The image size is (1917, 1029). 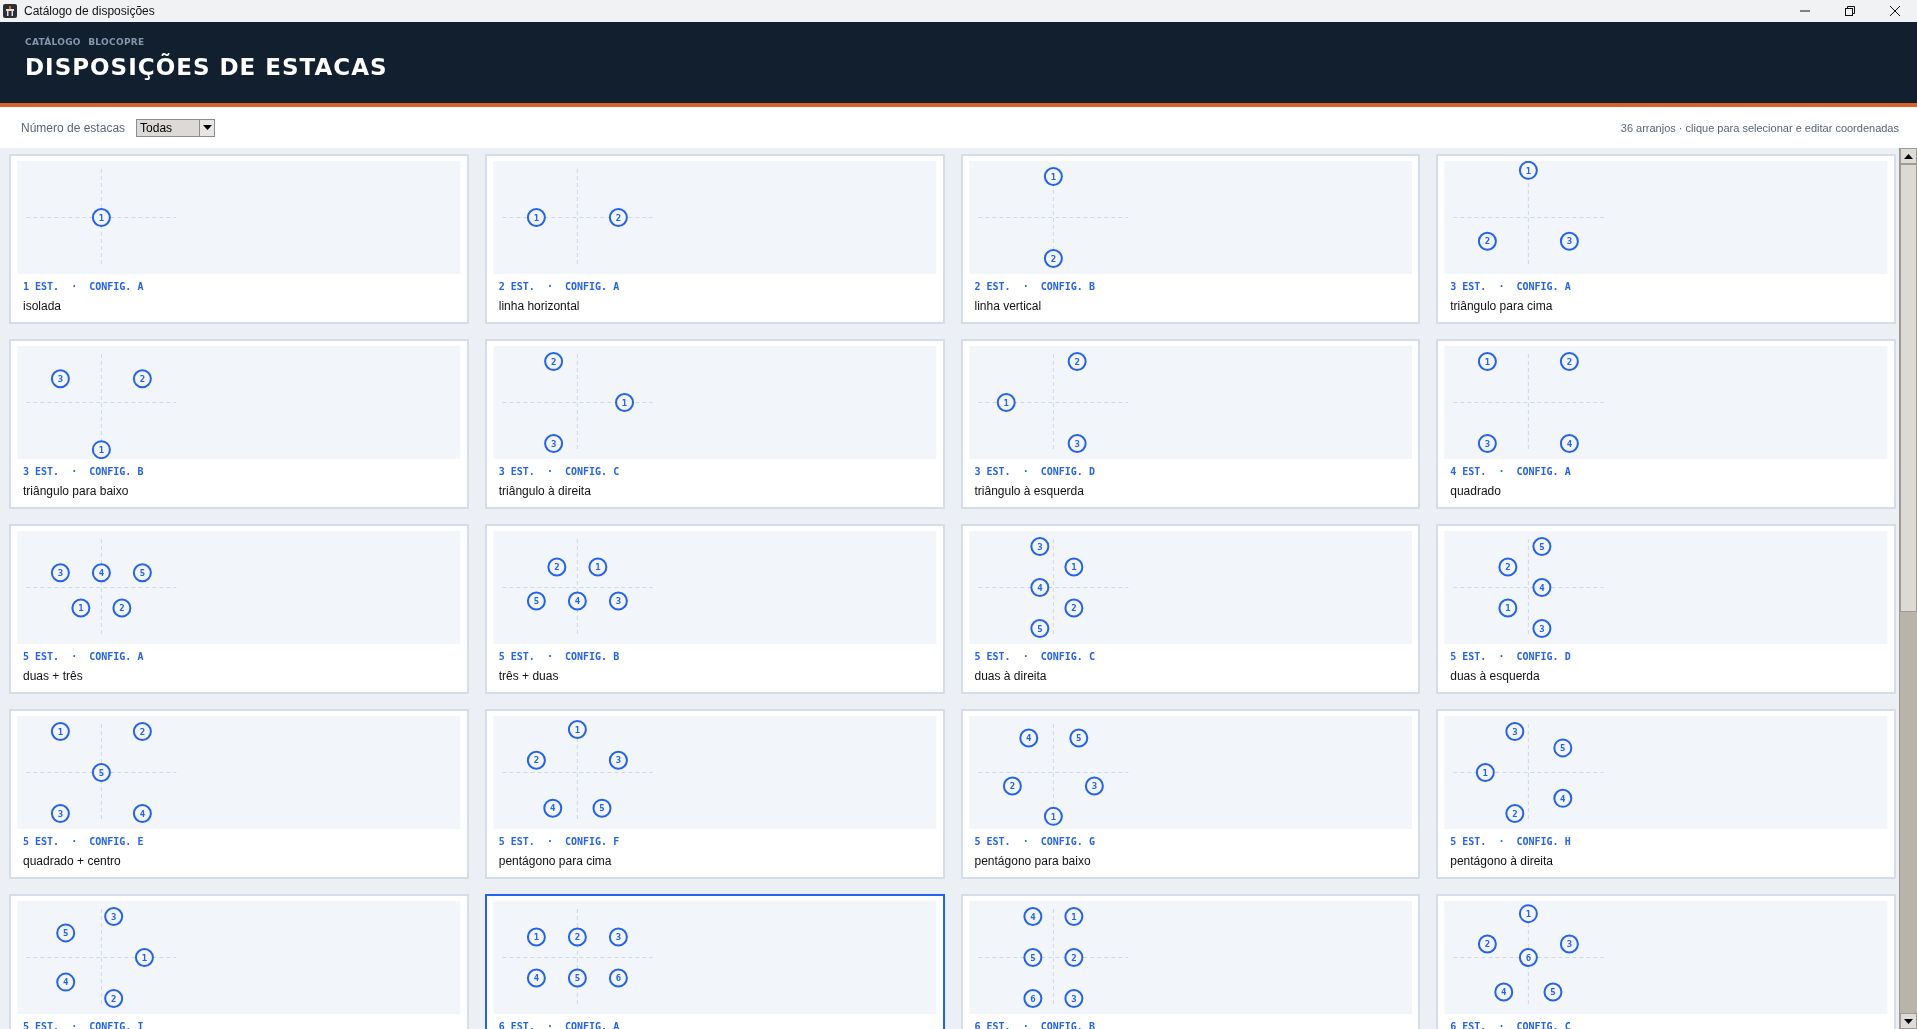 I want to click on scroll-up-icon, so click(x=1908, y=156).